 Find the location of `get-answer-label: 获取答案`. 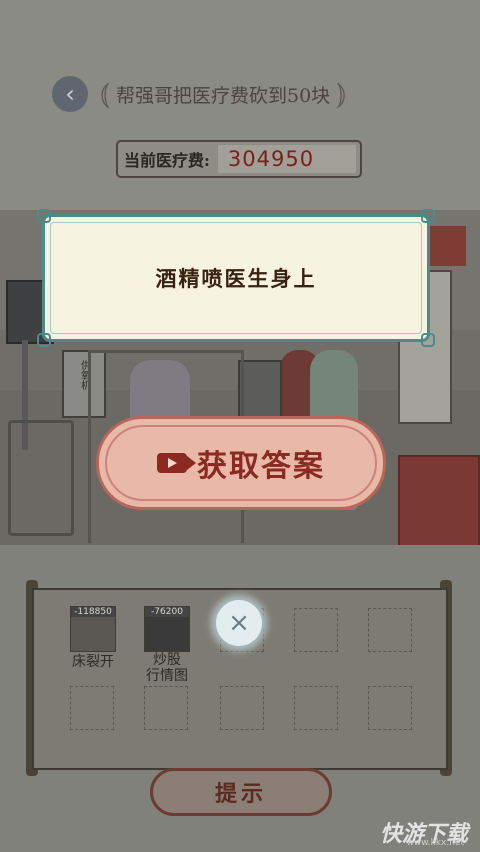

get-answer-label: 获取答案 is located at coordinates (261, 466).